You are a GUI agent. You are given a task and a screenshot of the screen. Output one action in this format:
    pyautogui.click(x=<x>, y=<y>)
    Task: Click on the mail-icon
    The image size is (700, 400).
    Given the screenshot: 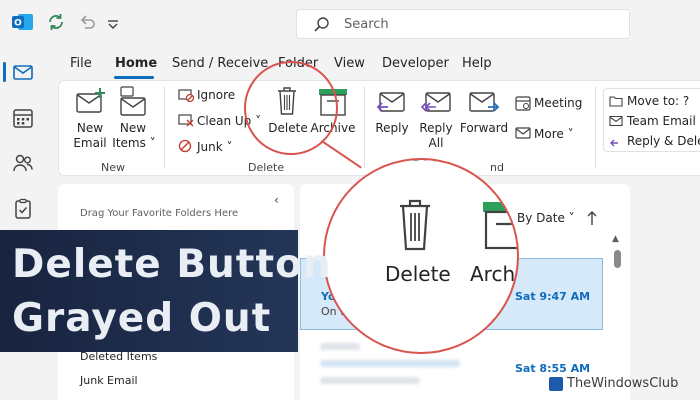 What is the action you would take?
    pyautogui.click(x=23, y=72)
    